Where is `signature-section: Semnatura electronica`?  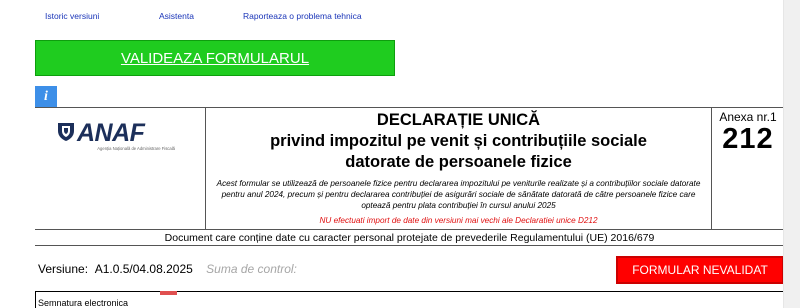 signature-section: Semnatura electronica is located at coordinates (409, 299).